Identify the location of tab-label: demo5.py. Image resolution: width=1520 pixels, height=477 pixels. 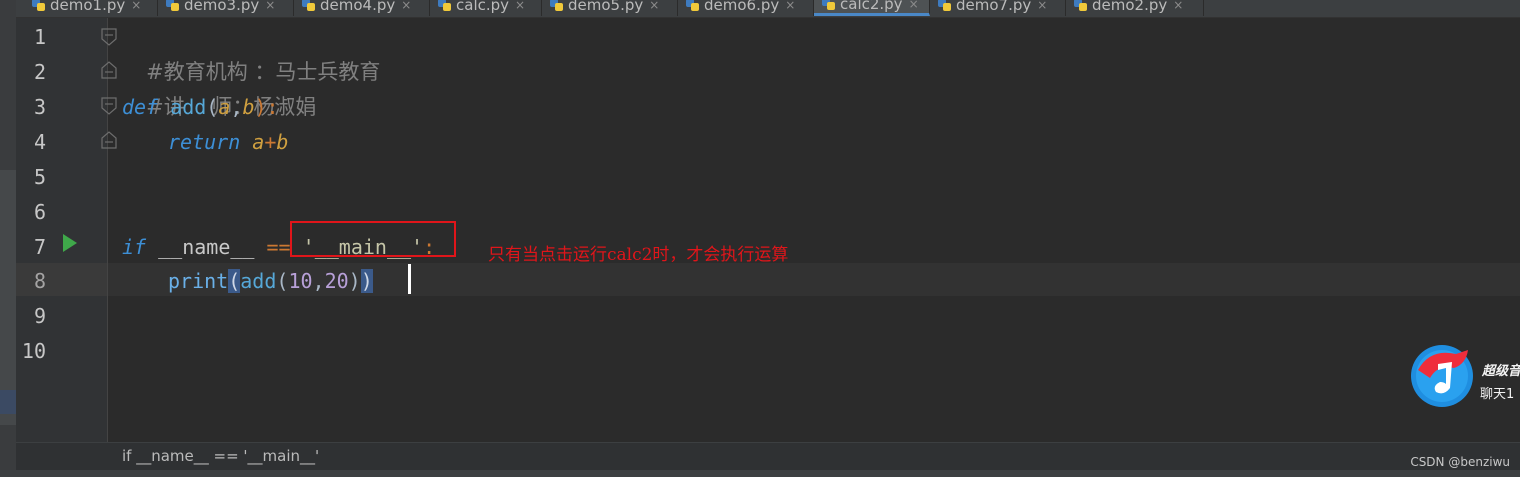
(606, 7).